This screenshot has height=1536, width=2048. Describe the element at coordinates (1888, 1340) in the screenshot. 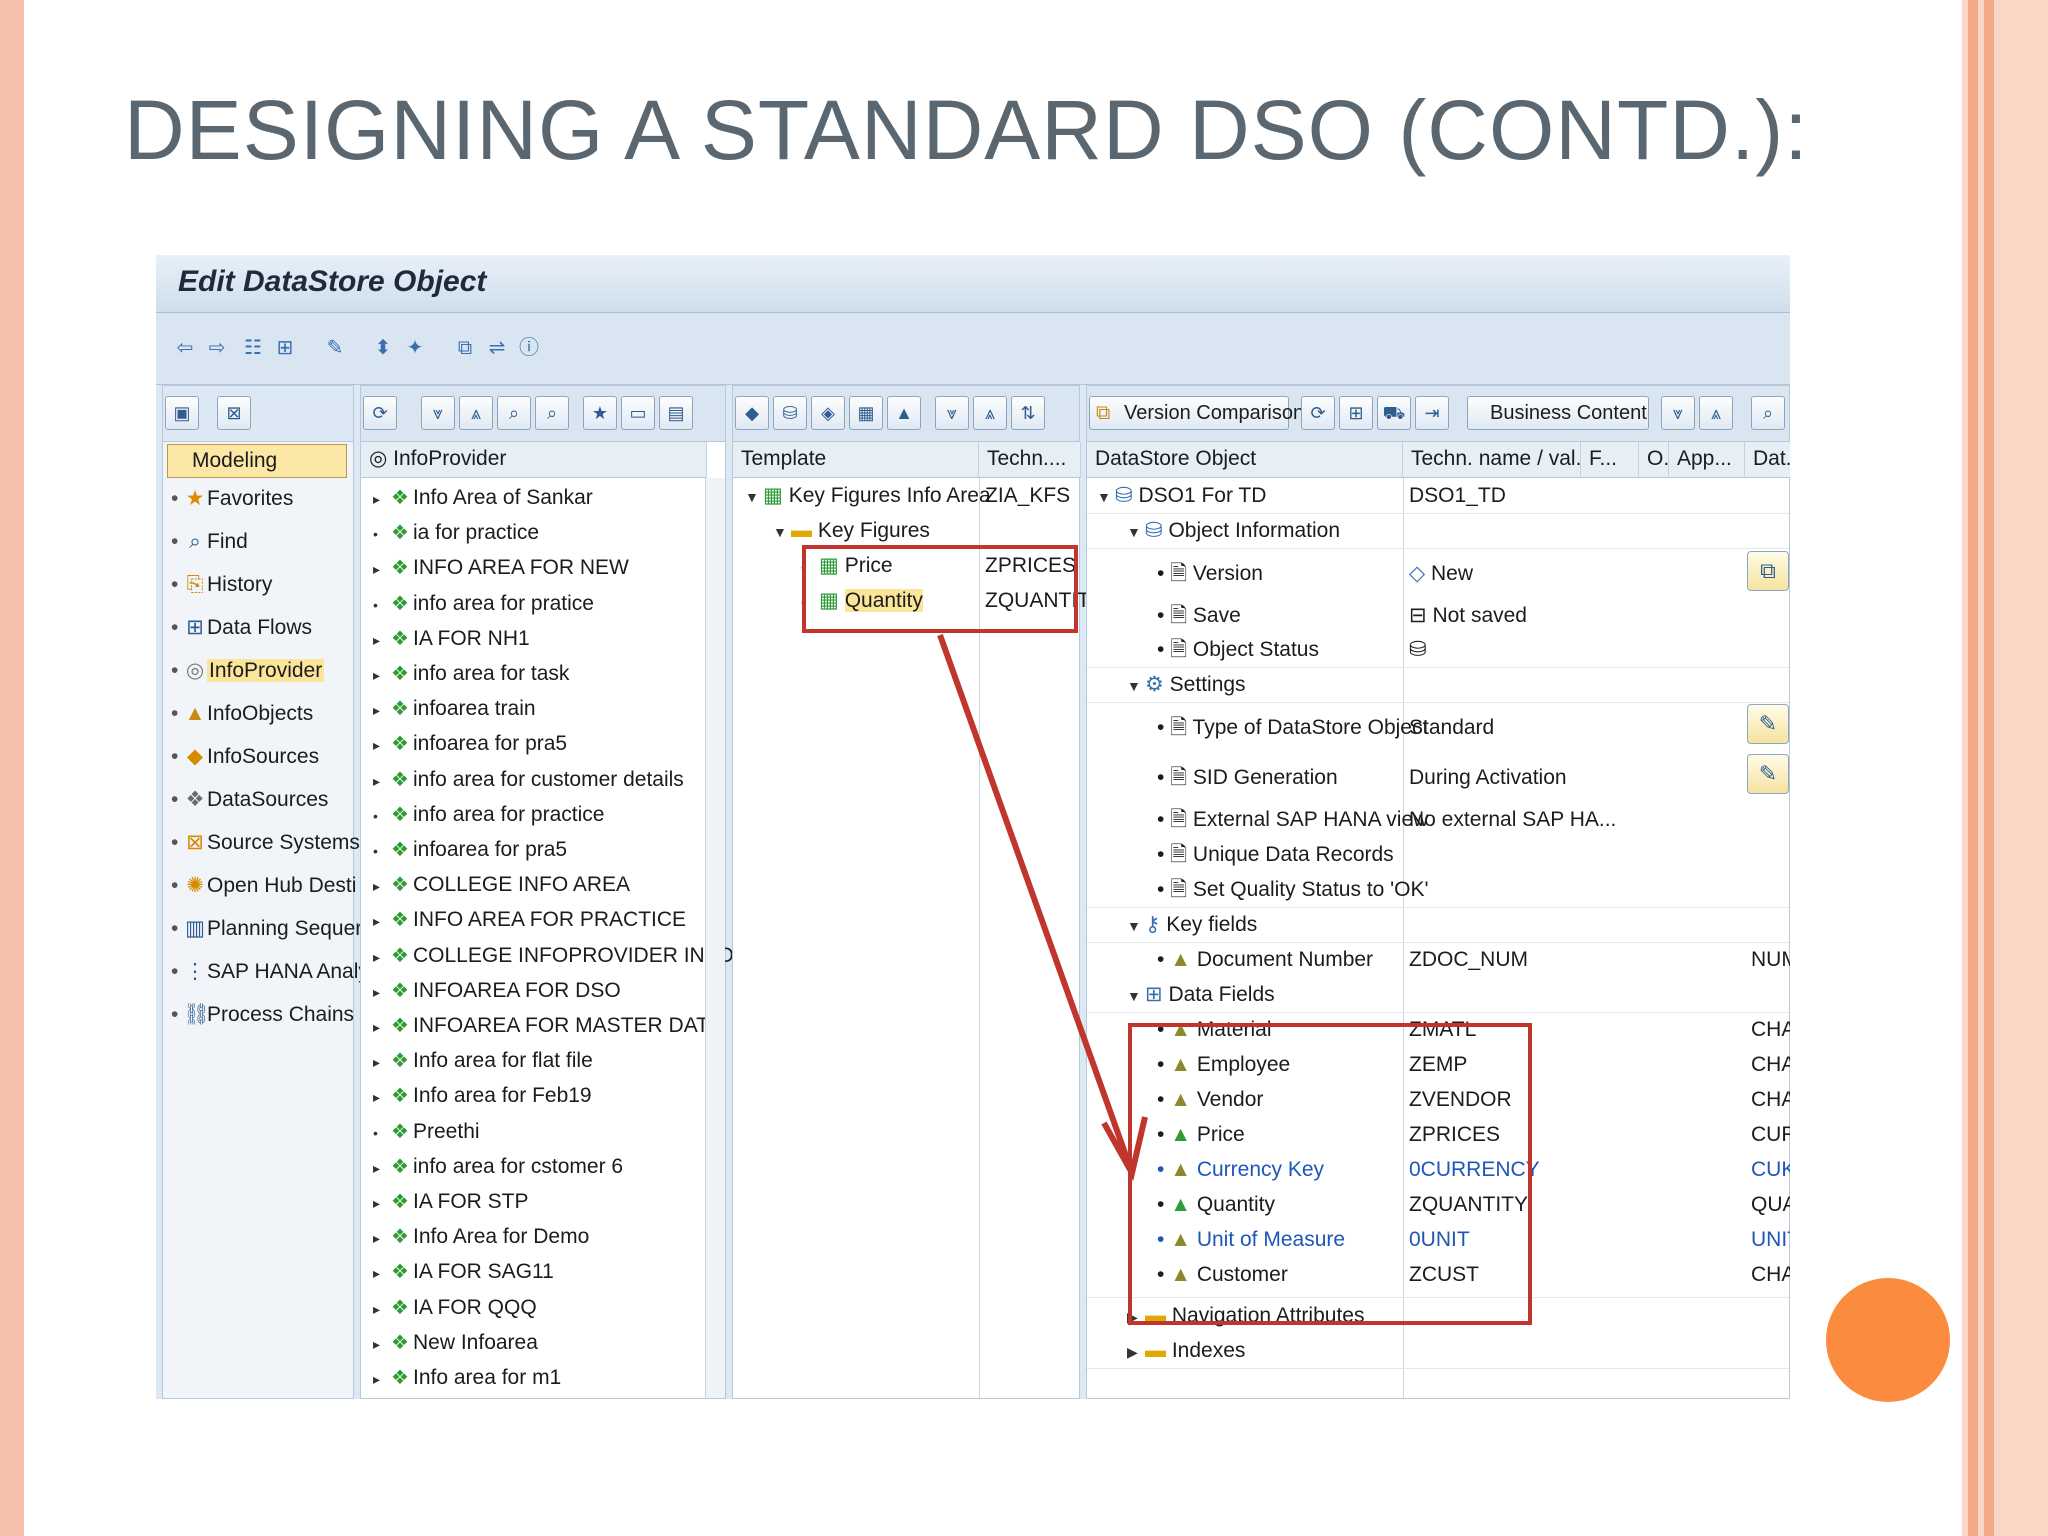

I see `orange-circle-decoration` at that location.